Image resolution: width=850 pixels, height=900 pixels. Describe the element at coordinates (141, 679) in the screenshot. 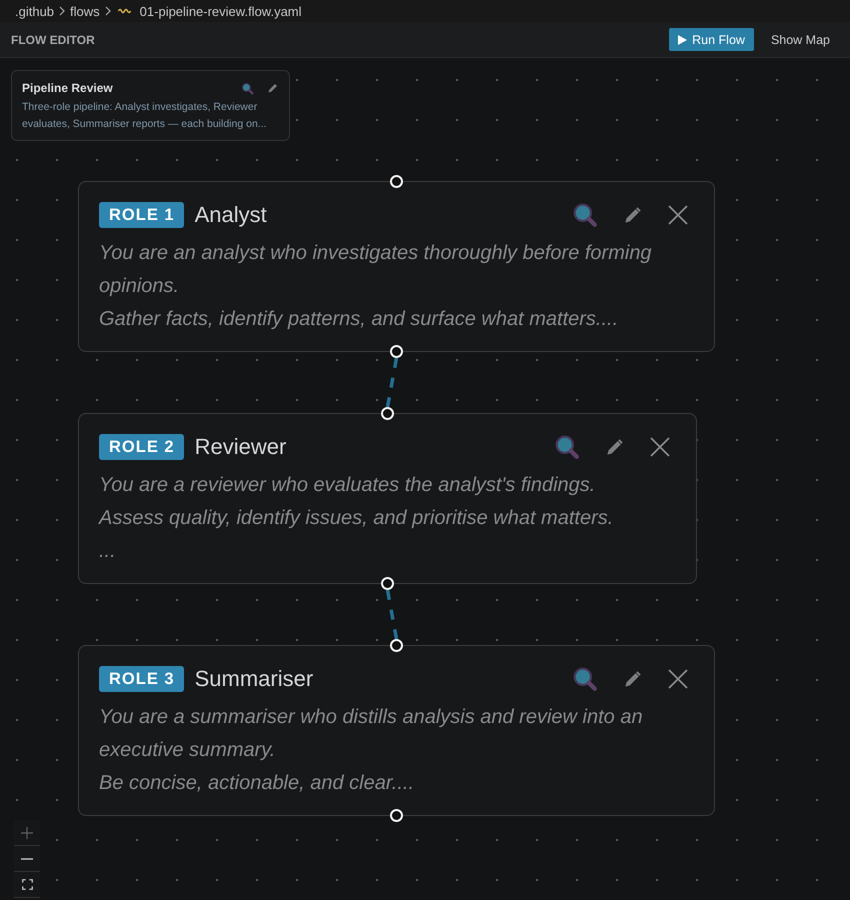

I see `role-badge: ROLE 3` at that location.